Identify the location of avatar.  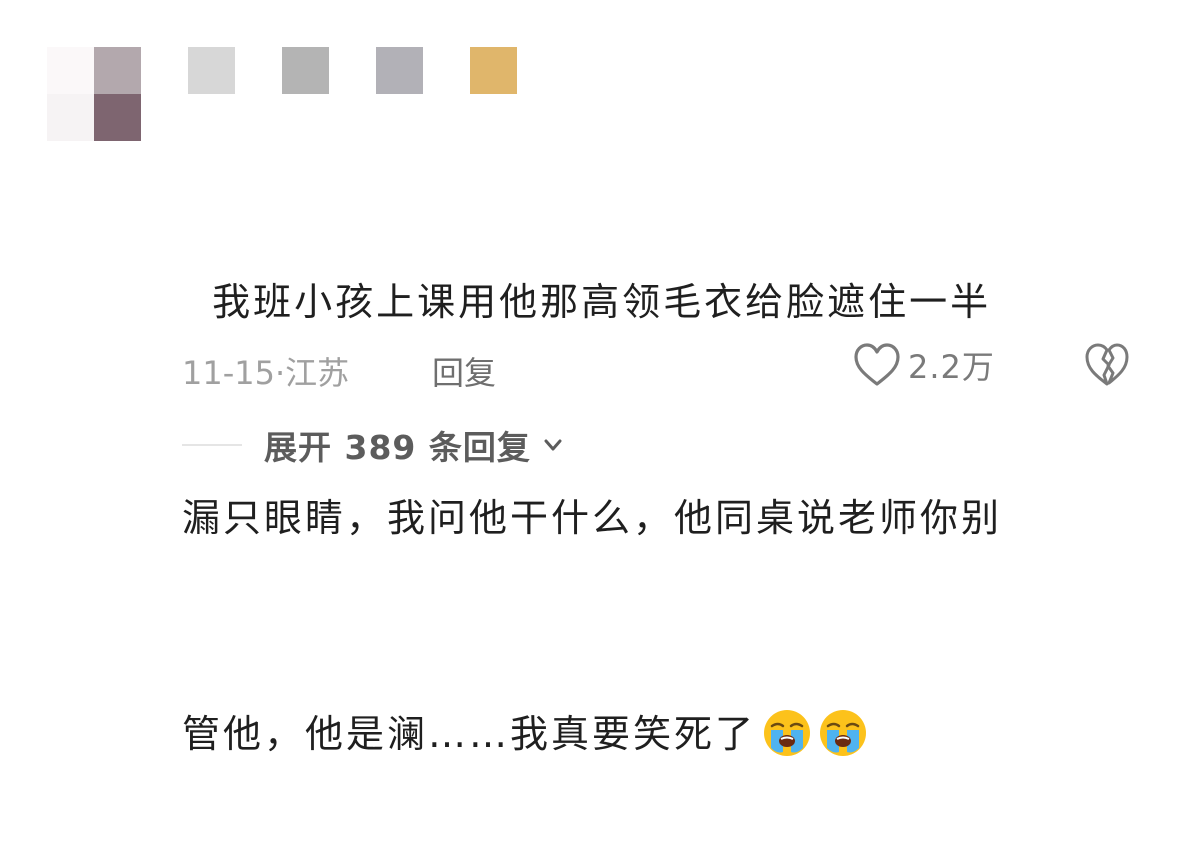
(94, 94).